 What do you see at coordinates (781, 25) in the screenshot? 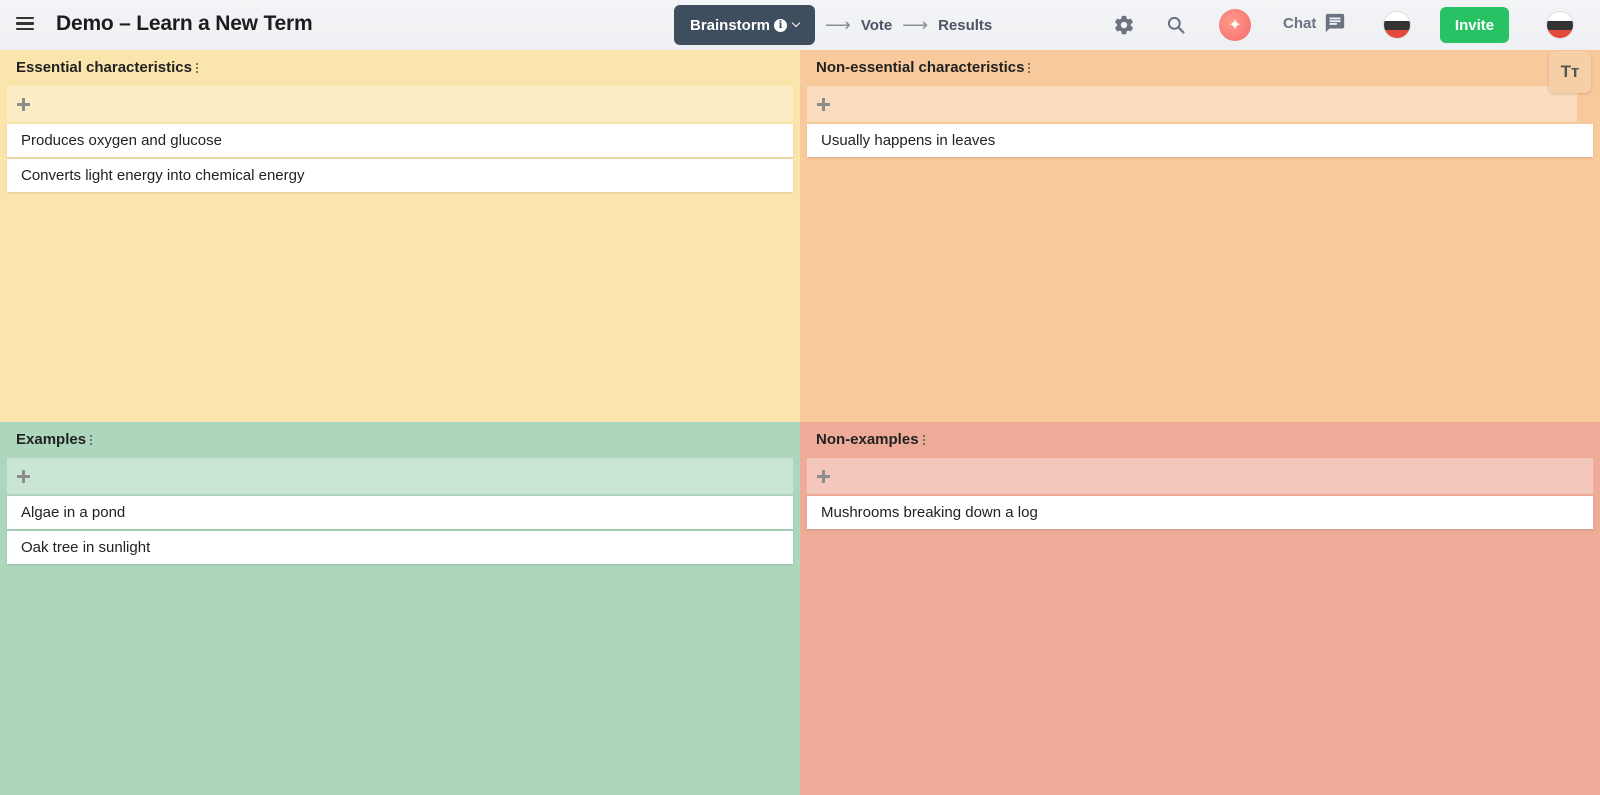
I see `info-icon: i` at bounding box center [781, 25].